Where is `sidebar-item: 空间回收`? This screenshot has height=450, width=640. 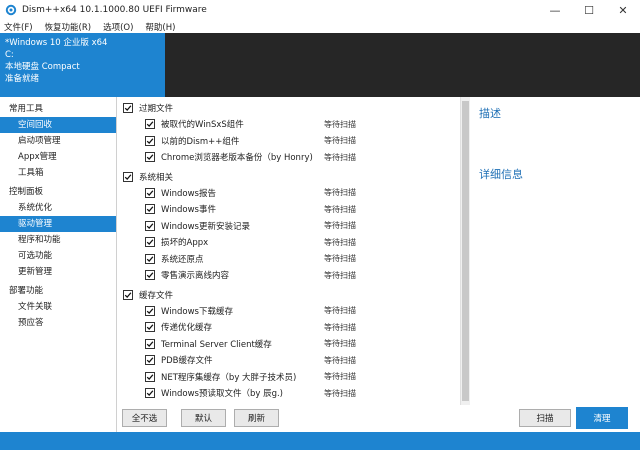 sidebar-item: 空间回收 is located at coordinates (58, 125).